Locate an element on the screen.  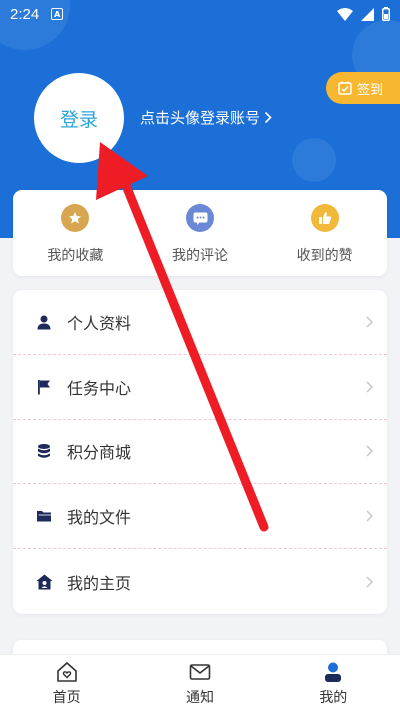
menu-item-my-homepage: 我的主页 is located at coordinates (200, 581).